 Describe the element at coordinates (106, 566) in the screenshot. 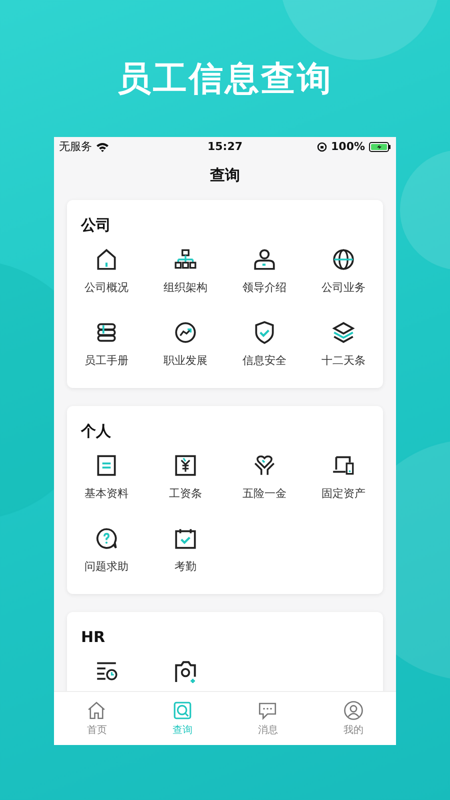

I see `menu-item-label: 问题求助` at that location.